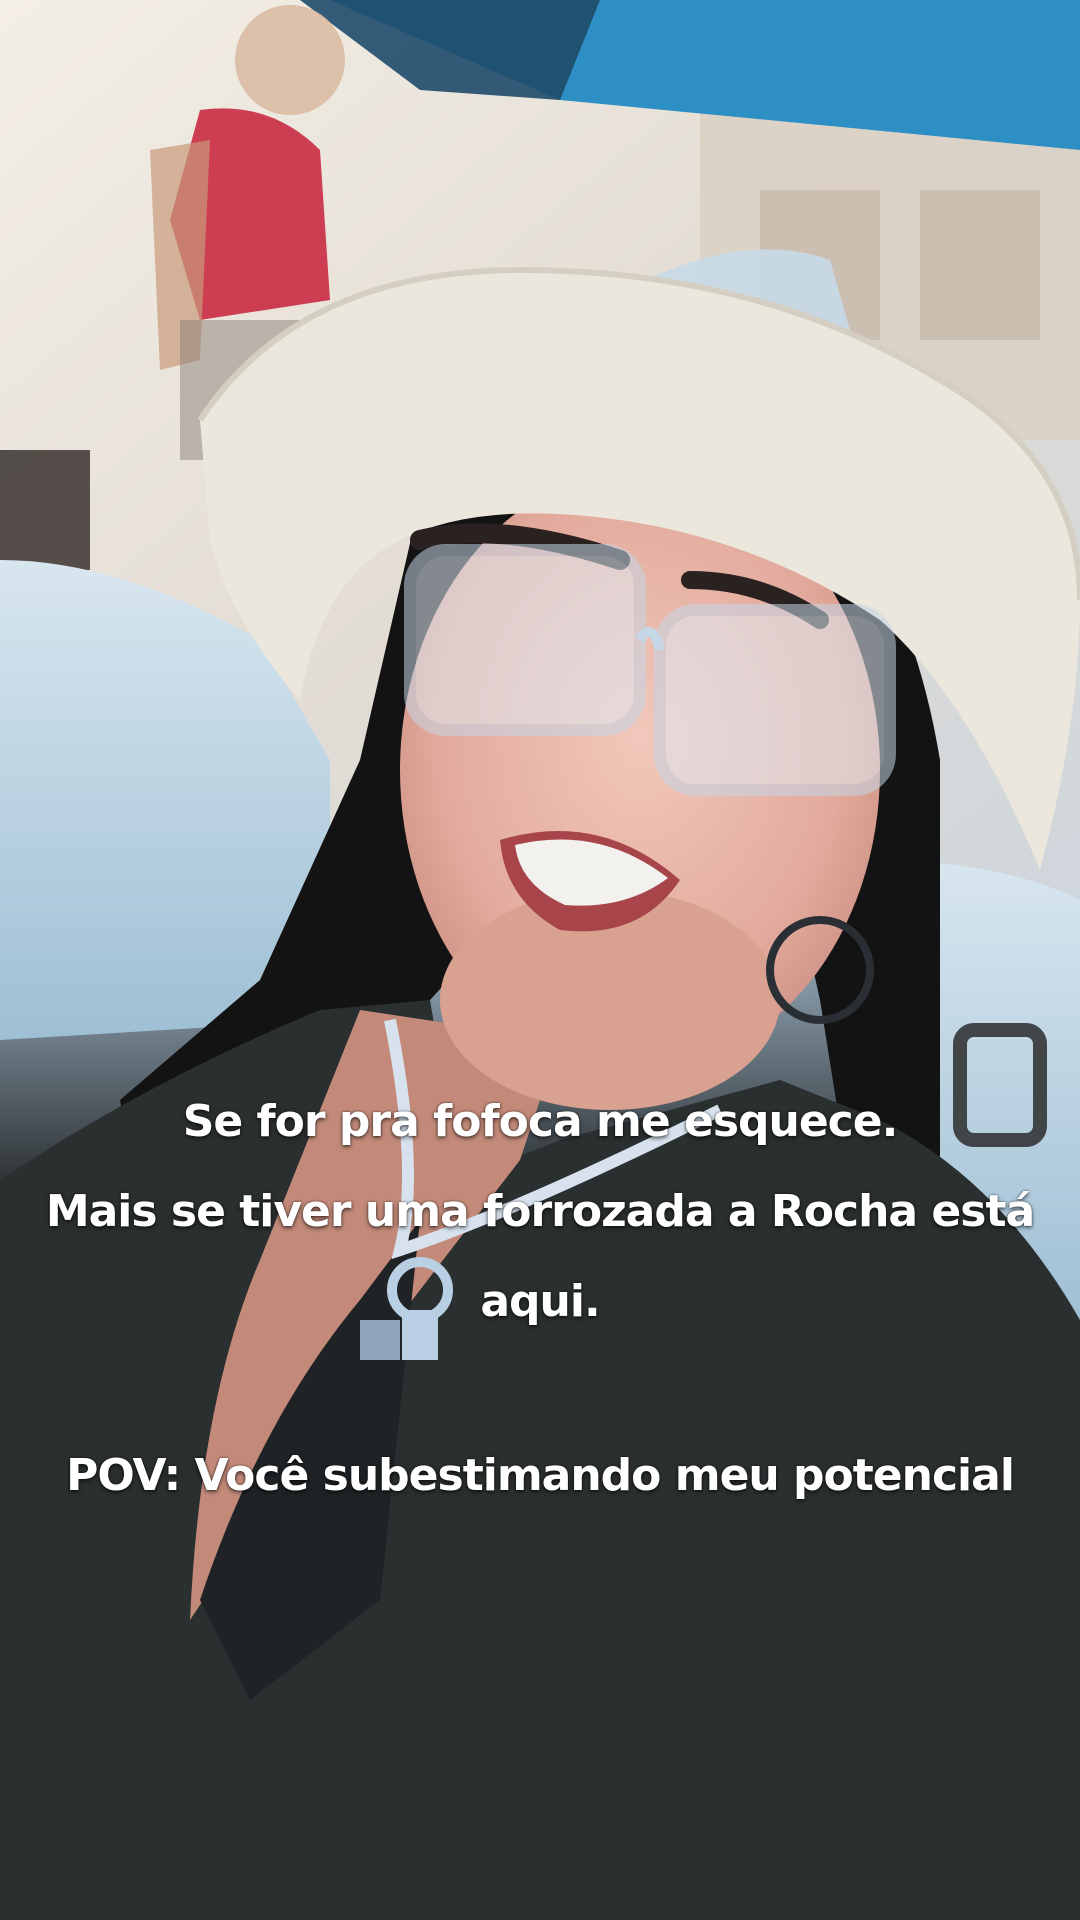  Describe the element at coordinates (290, 60) in the screenshot. I see `background-person-head` at that location.